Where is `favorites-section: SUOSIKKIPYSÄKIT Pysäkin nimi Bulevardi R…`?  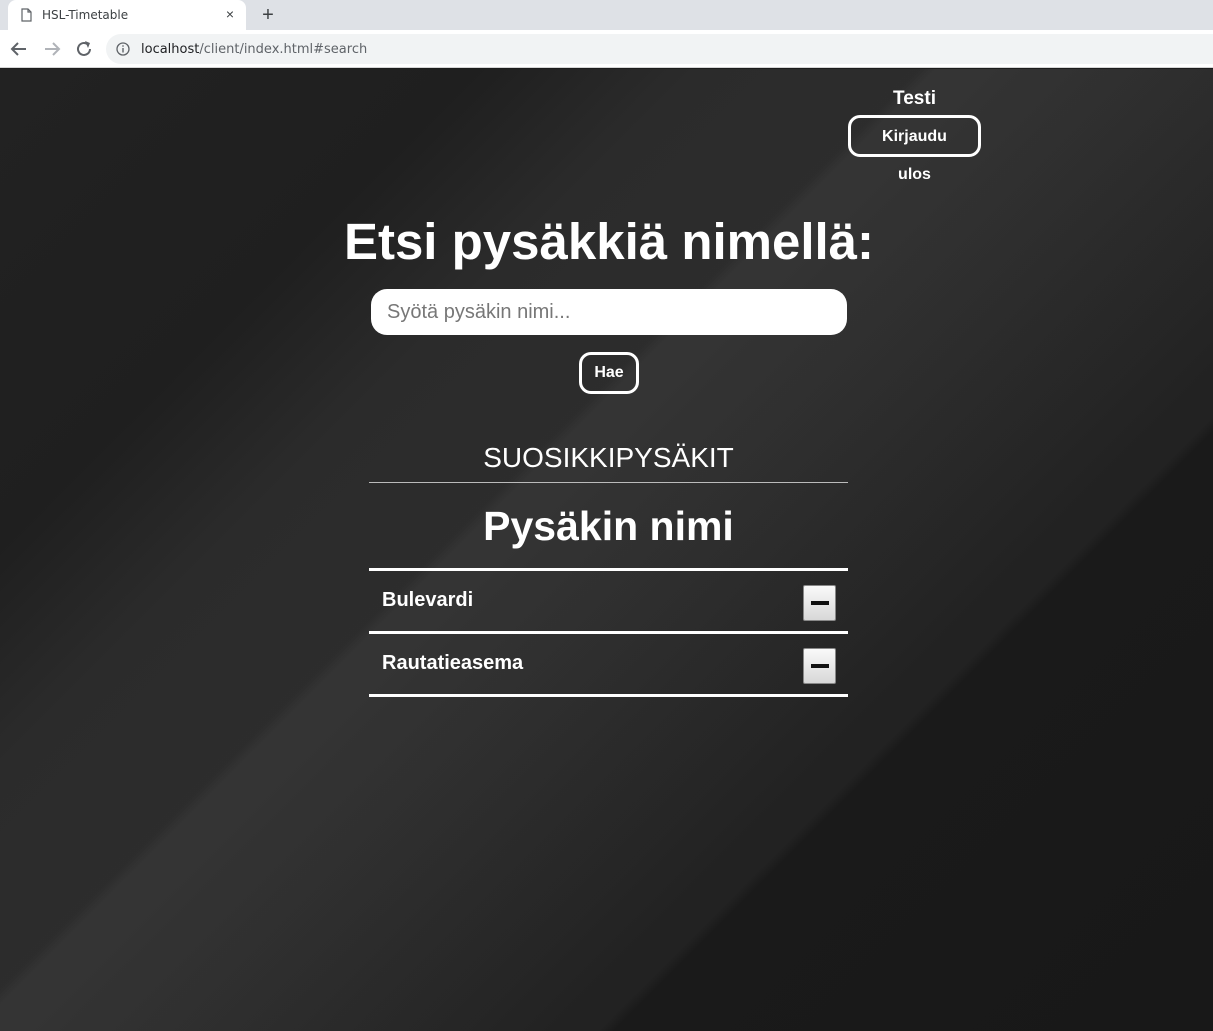
favorites-section: SUOSIKKIPYSÄKIT Pysäkin nimi Bulevardi R… is located at coordinates (608, 568).